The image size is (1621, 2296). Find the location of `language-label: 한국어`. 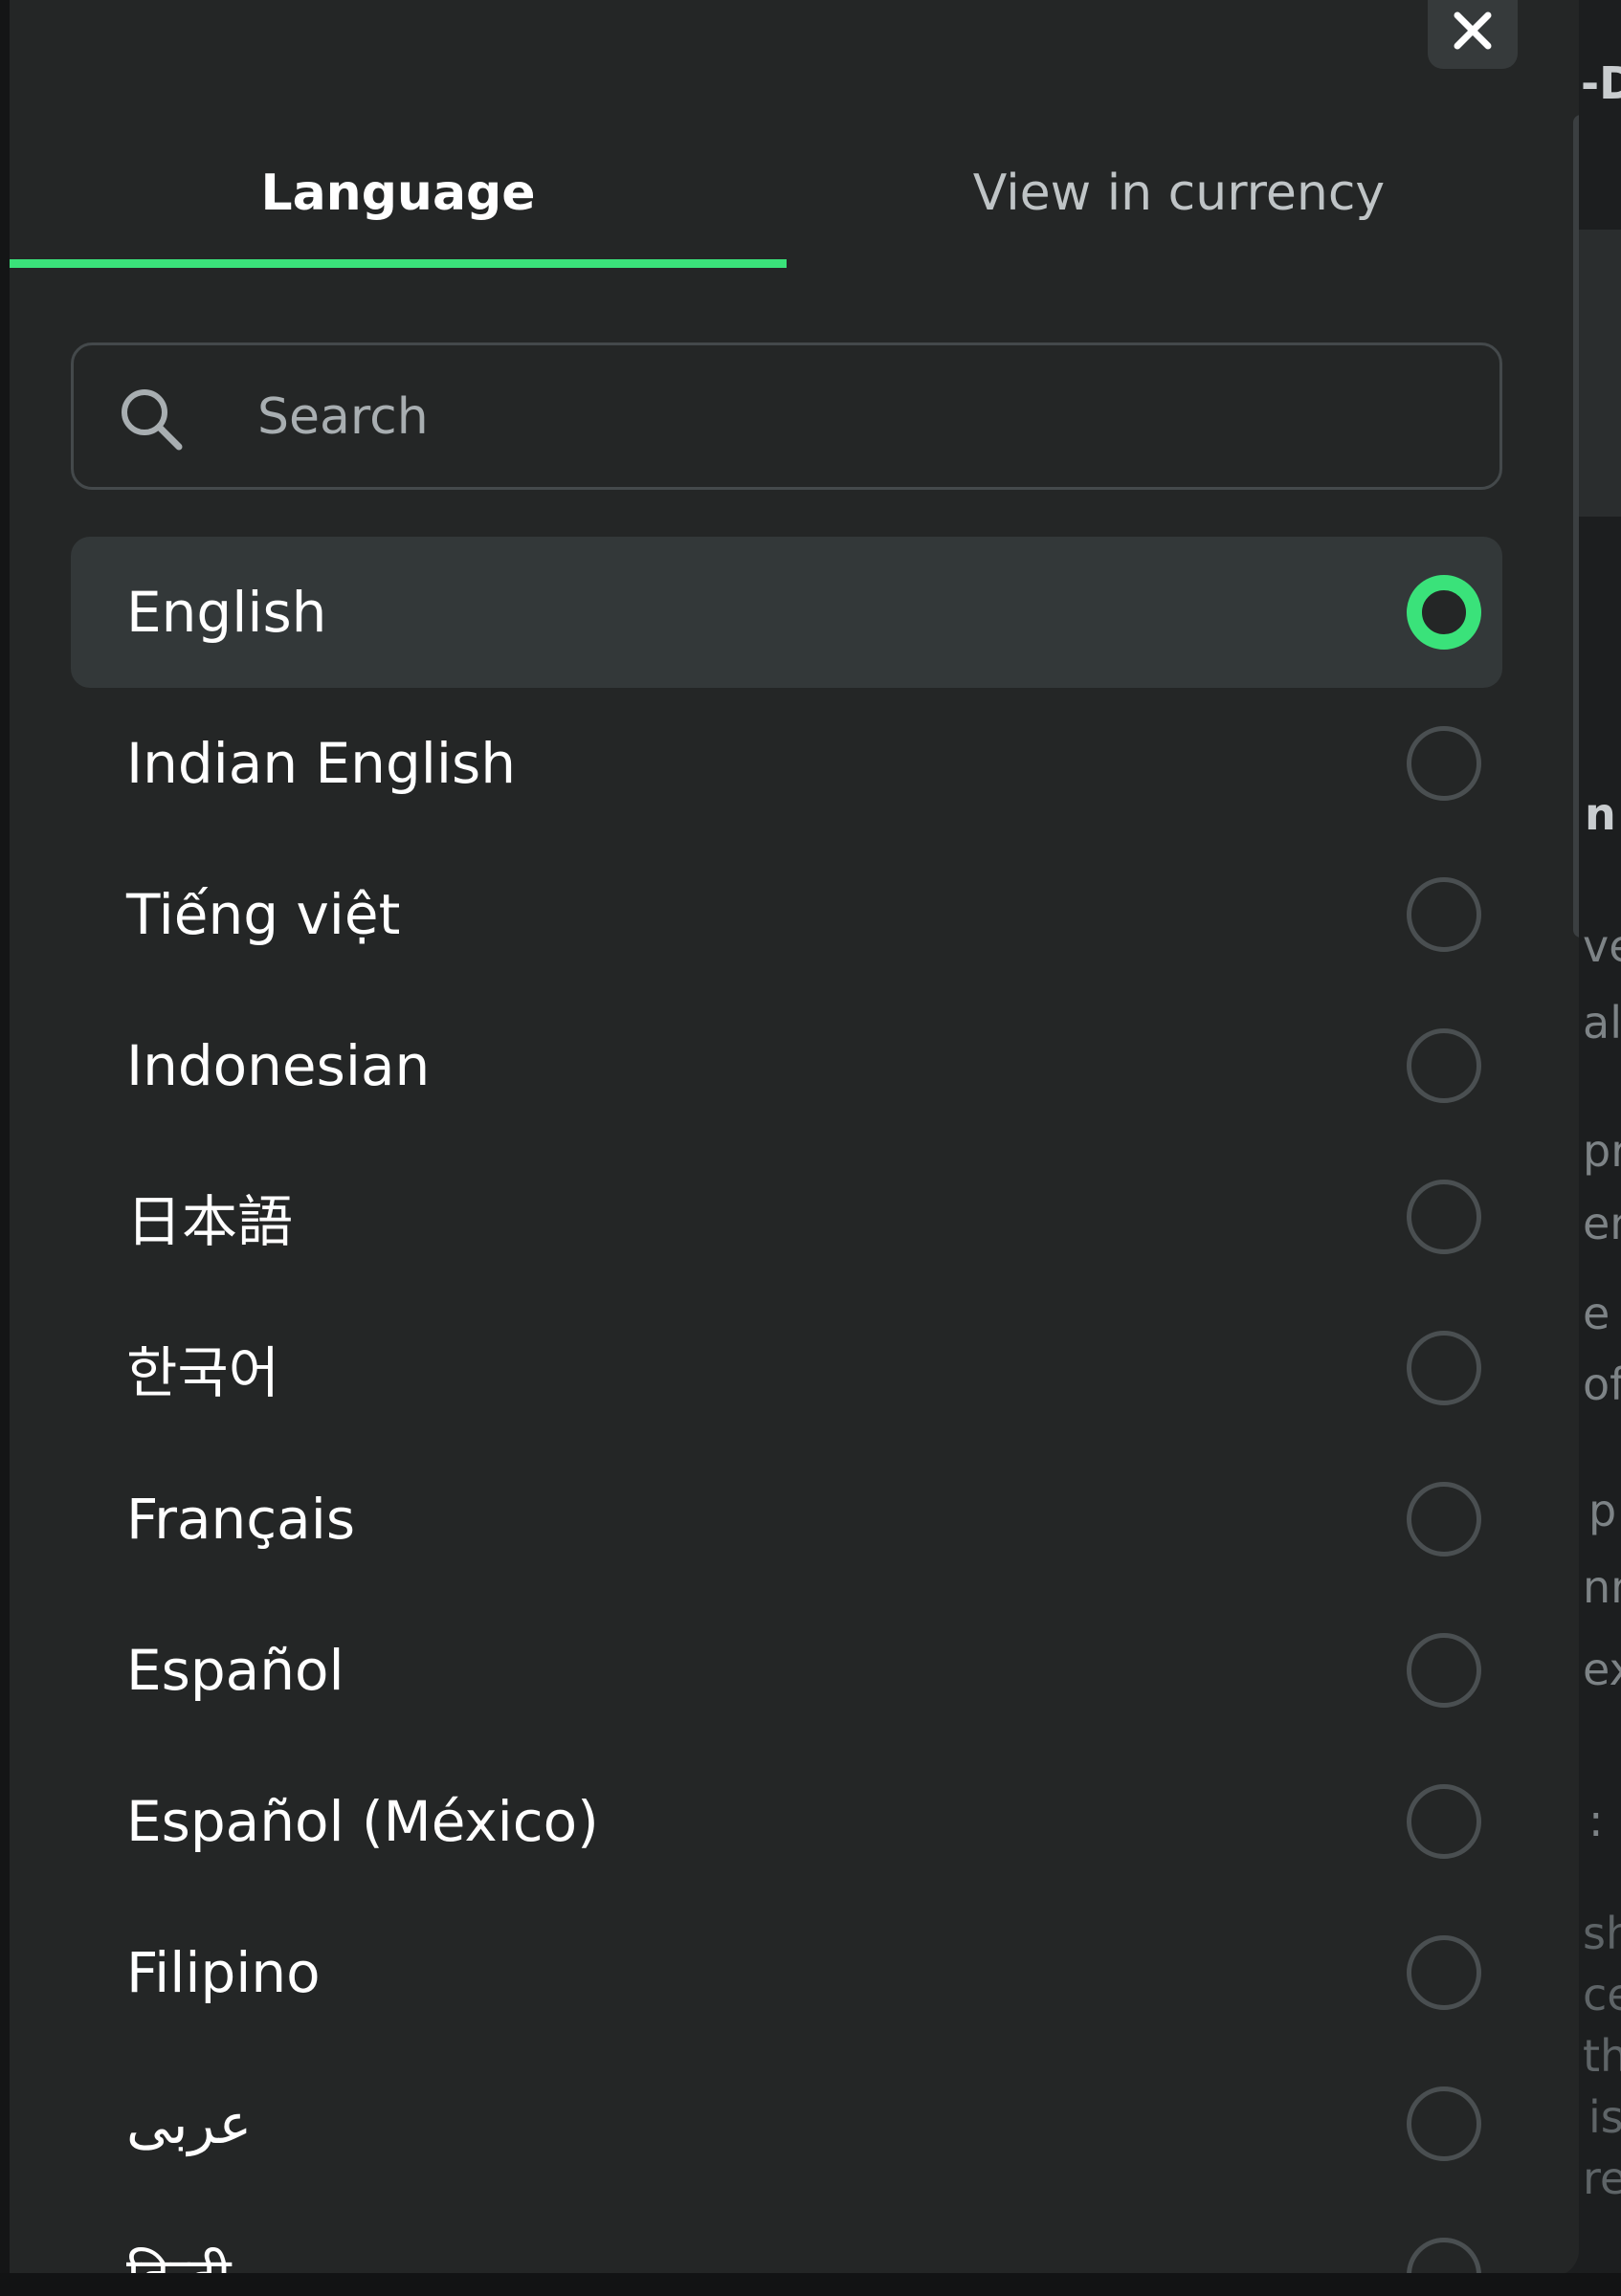

language-label: 한국어 is located at coordinates (203, 1372).